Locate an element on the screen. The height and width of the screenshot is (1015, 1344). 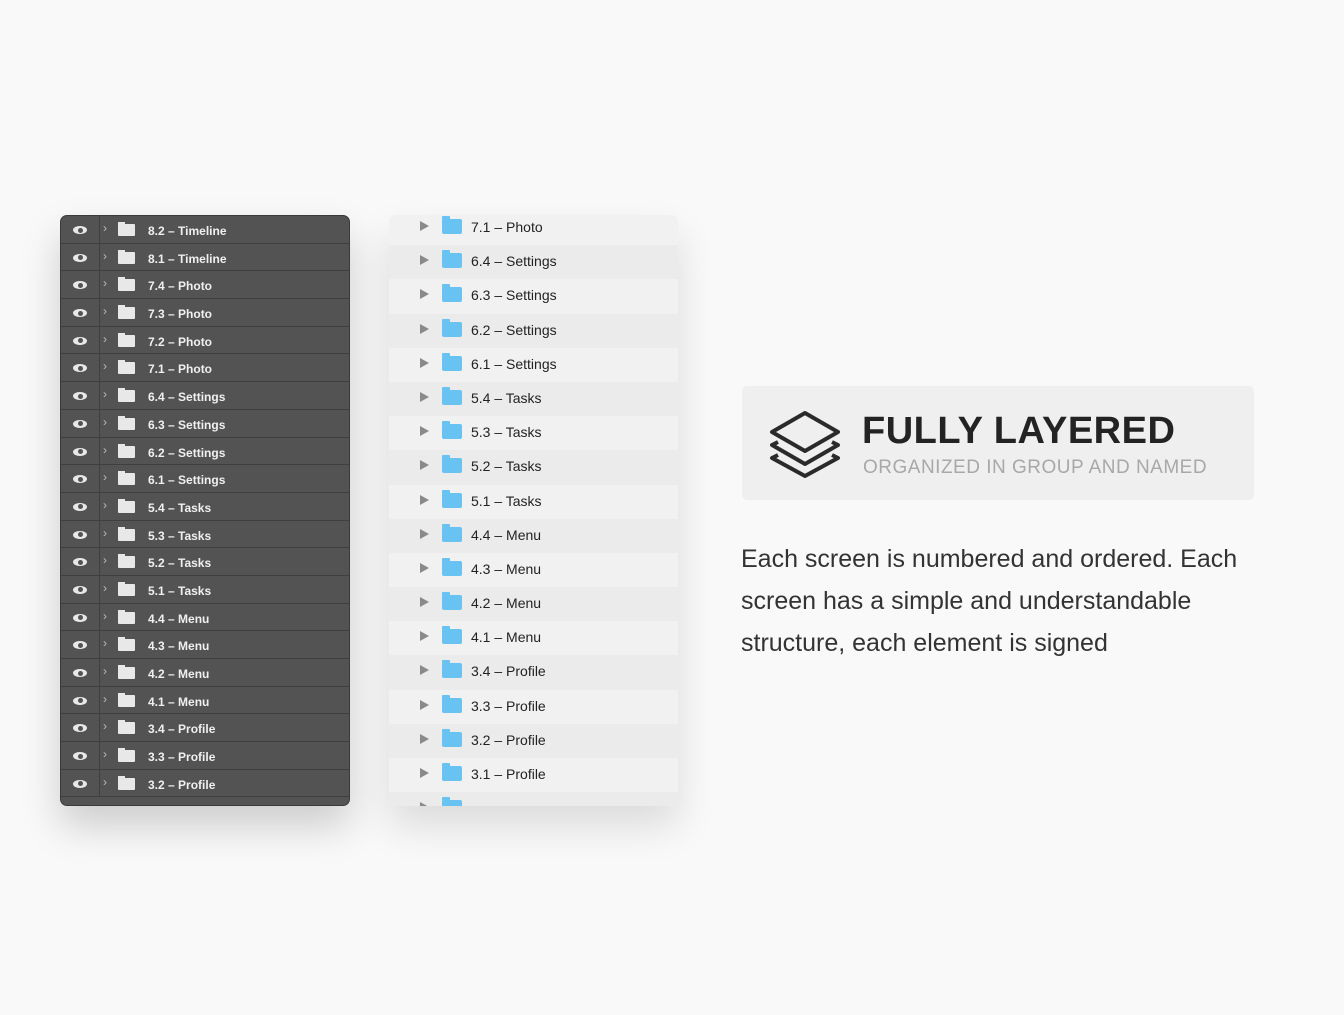
layer-row: › 4.2 – Menu is located at coordinates (205, 673).